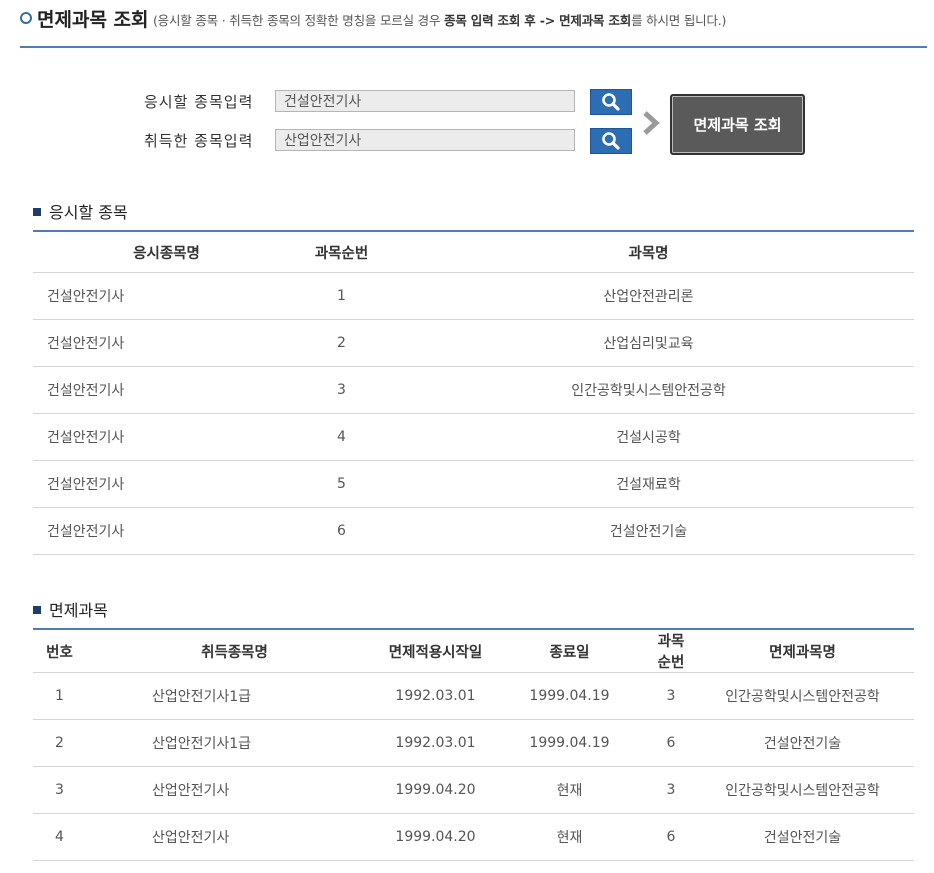 The height and width of the screenshot is (873, 934). I want to click on table-row: 건설안전기사 1 산업안전관리론, so click(473, 296).